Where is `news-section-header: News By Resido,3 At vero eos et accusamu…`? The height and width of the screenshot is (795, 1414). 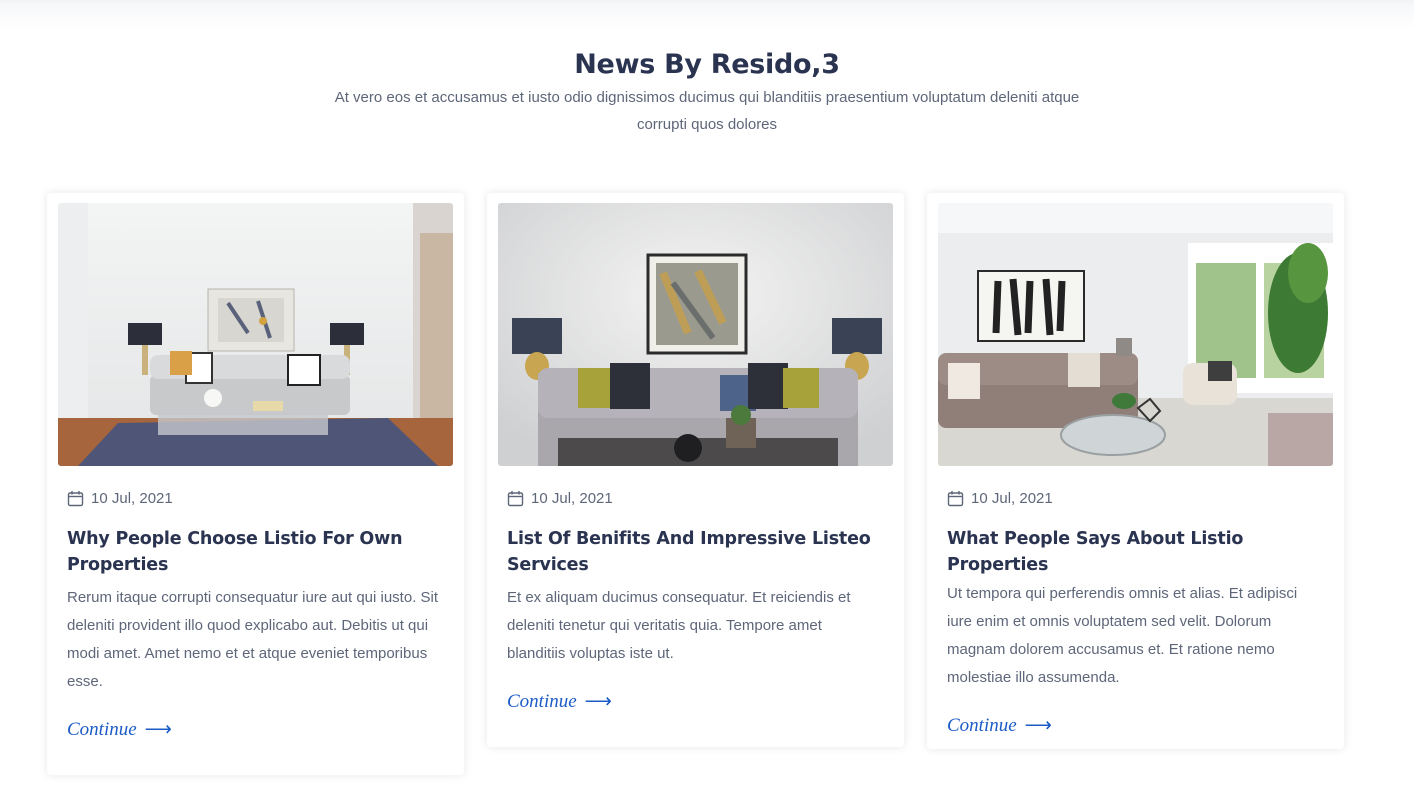 news-section-header: News By Resido,3 At vero eos et accusamu… is located at coordinates (707, 92).